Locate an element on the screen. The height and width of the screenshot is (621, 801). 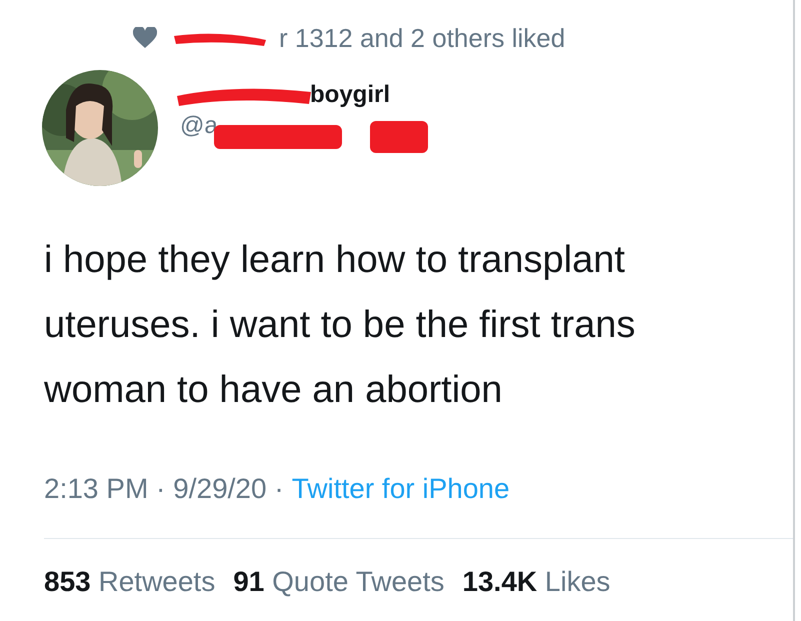
timestamp: 2:13 PM · 9/29/20 · is located at coordinates (164, 489).